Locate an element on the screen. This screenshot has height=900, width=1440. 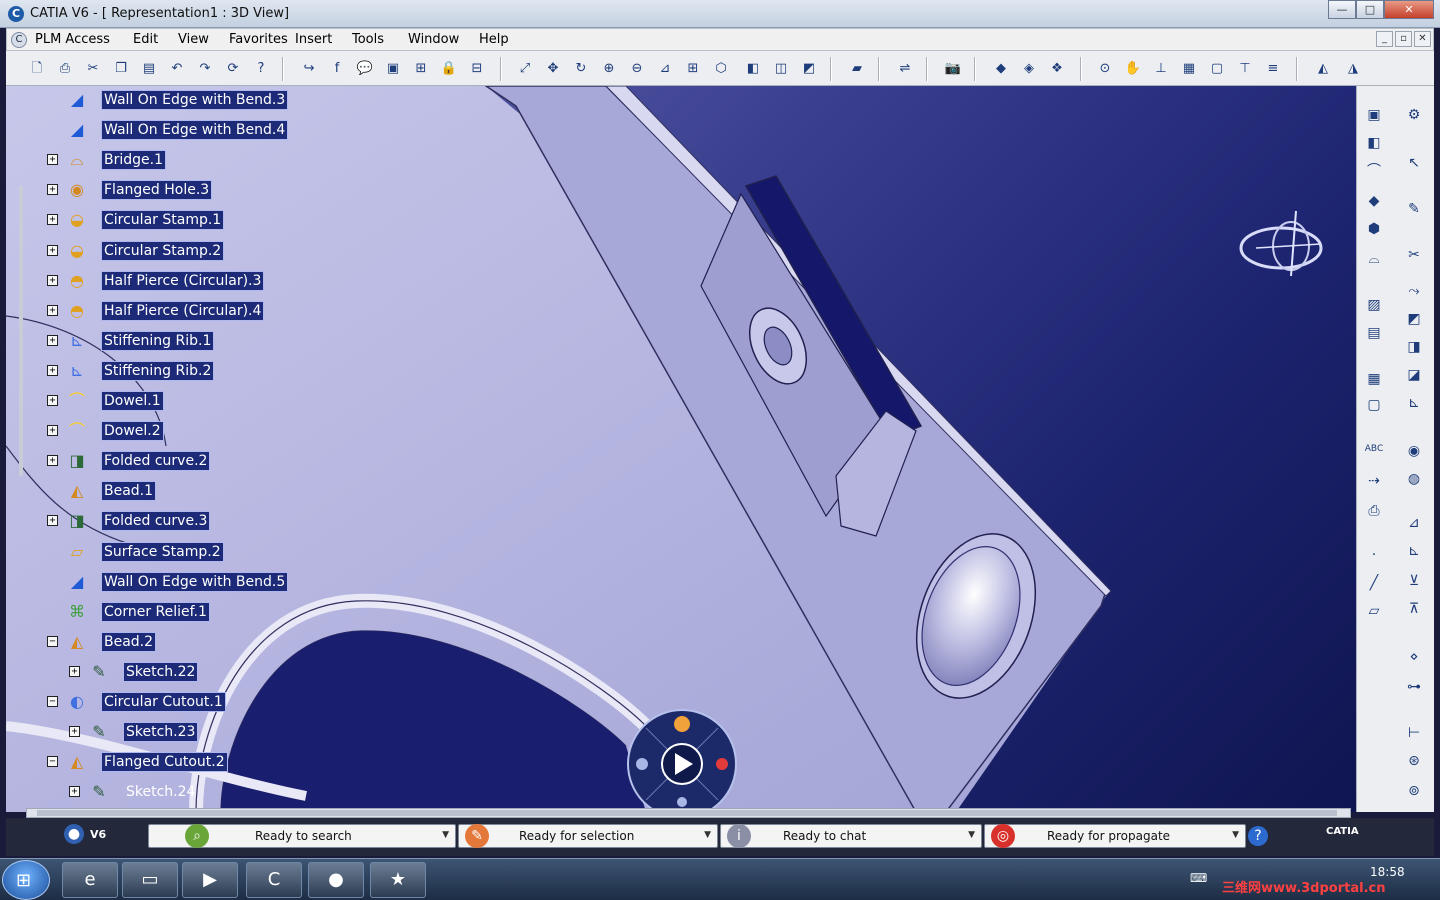
menu-help: Help is located at coordinates (494, 39).